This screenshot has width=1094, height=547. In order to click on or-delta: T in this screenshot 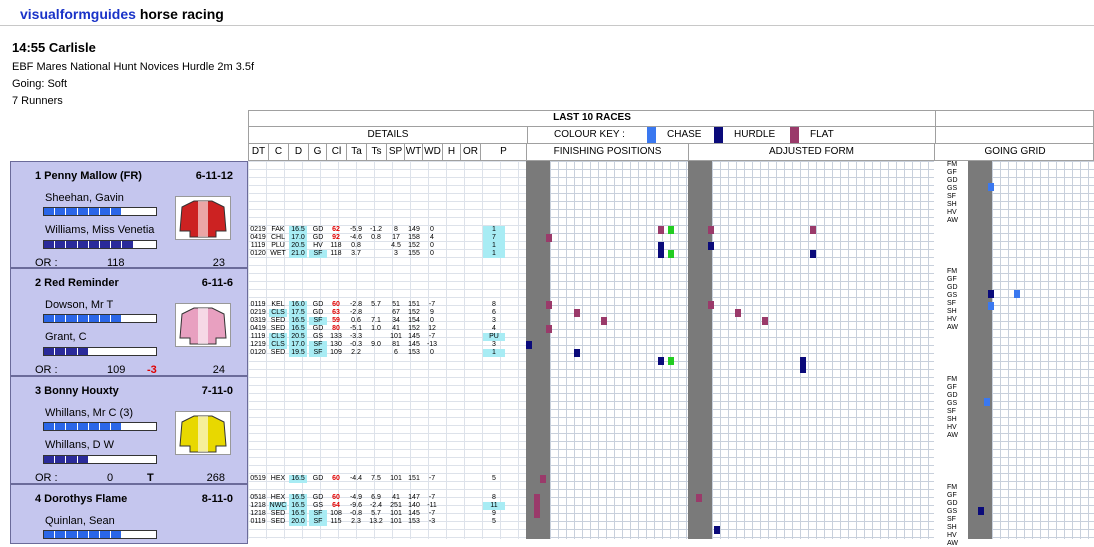, I will do `click(150, 478)`.